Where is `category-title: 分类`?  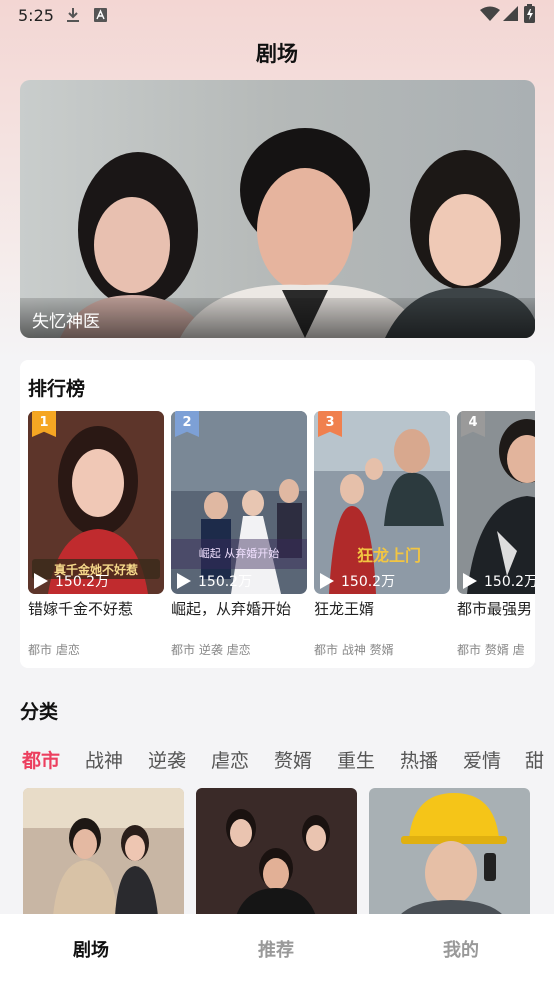
category-title: 分类 is located at coordinates (39, 712).